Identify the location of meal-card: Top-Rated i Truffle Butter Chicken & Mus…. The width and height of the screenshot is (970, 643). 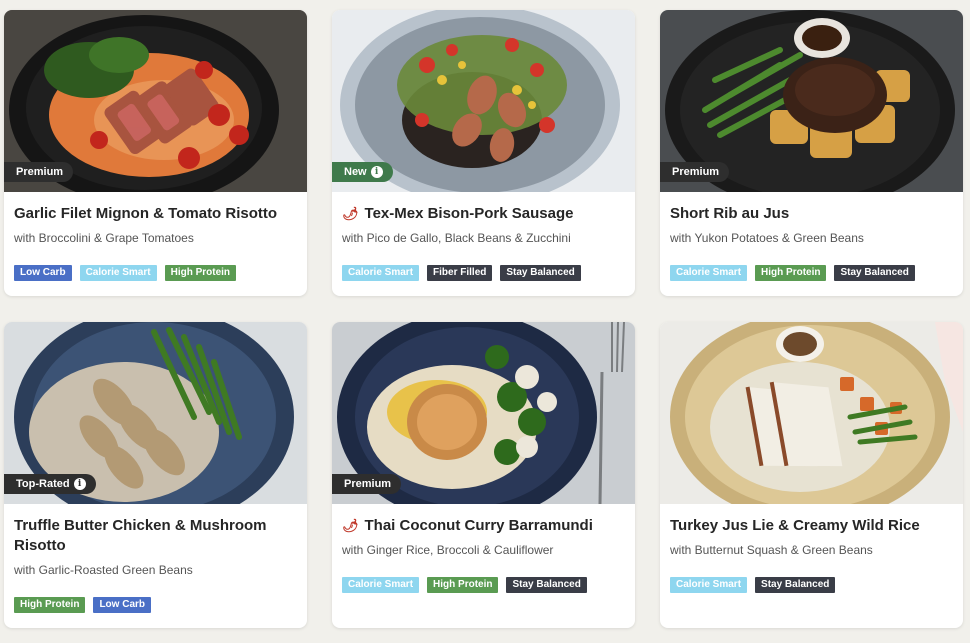
(155, 475).